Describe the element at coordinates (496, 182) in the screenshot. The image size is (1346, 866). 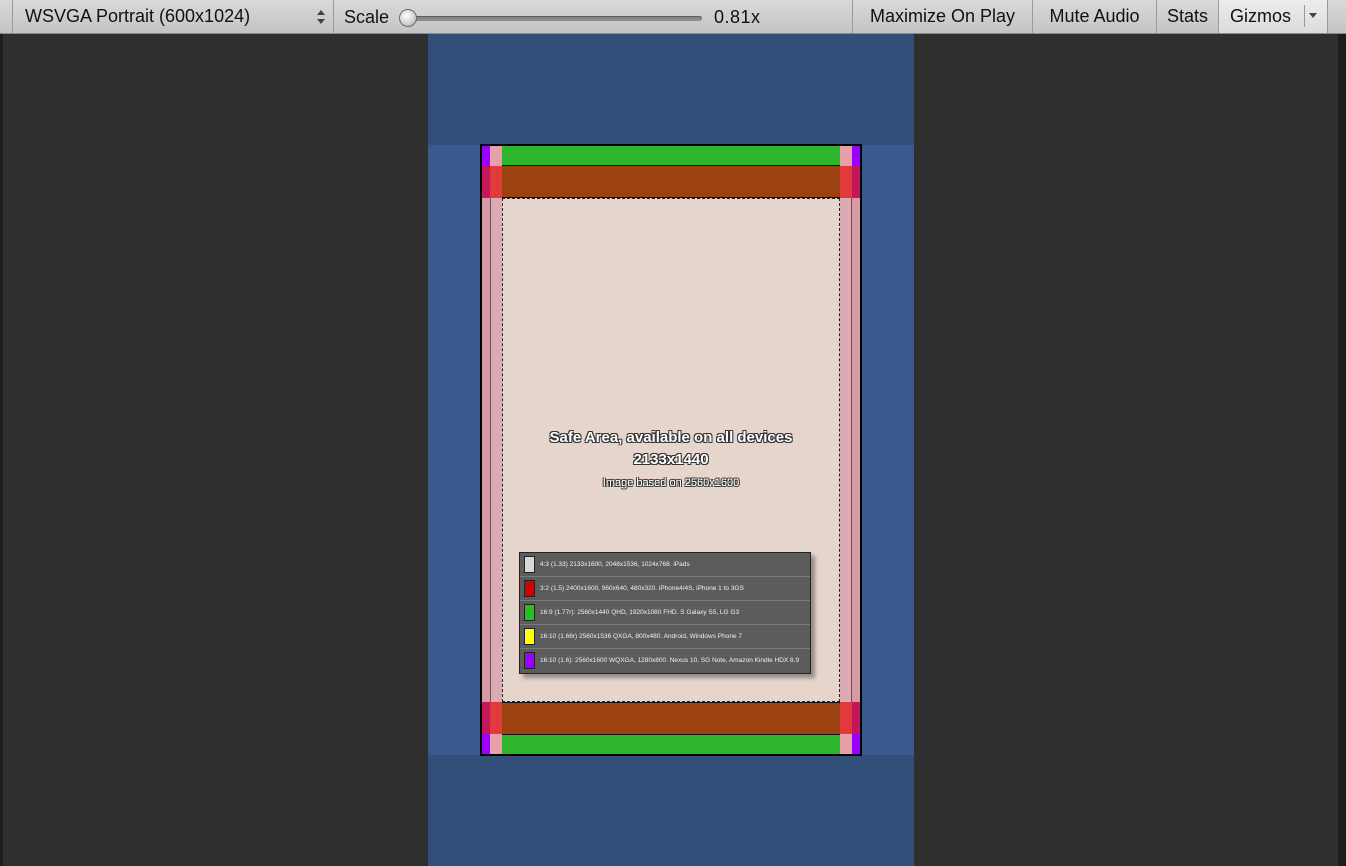
I see `corner-red-top-left` at that location.